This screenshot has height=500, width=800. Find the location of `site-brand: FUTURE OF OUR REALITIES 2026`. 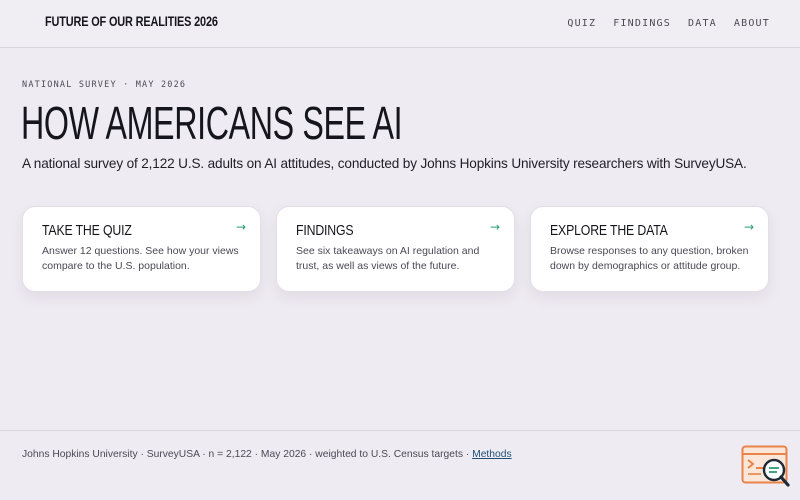

site-brand: FUTURE OF OUR REALITIES 2026 is located at coordinates (131, 21).